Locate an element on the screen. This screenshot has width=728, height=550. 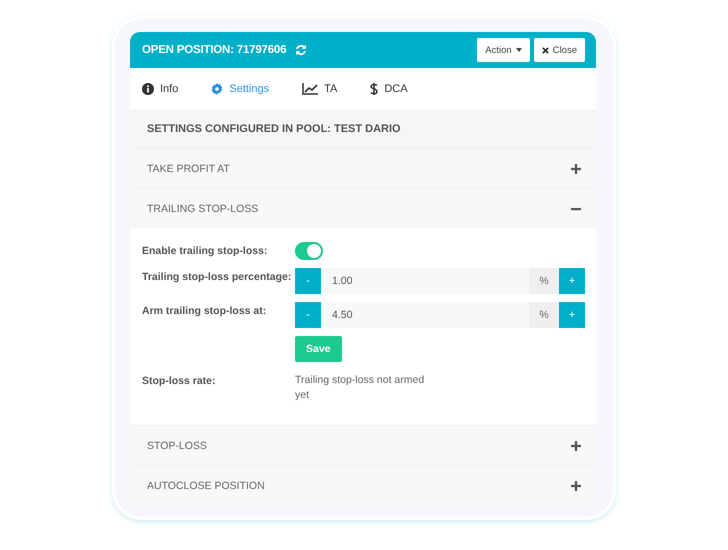
toggle-switch is located at coordinates (309, 251).